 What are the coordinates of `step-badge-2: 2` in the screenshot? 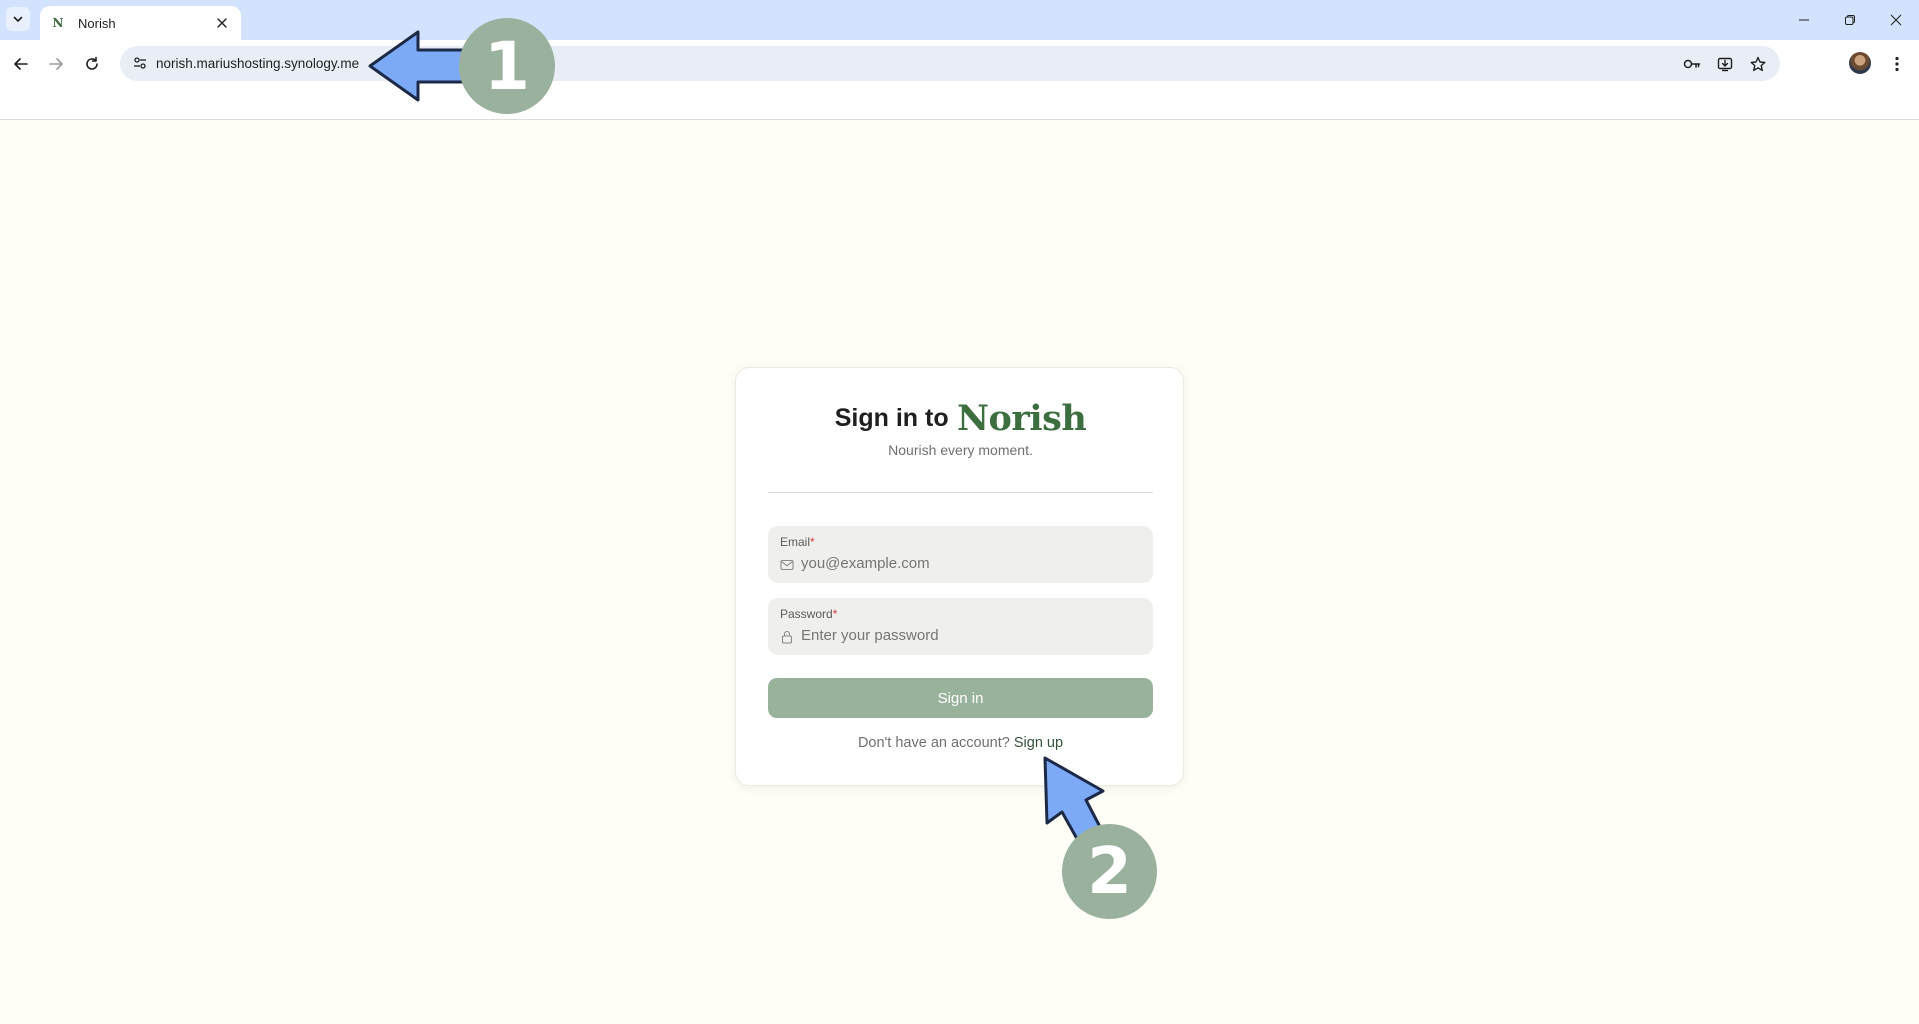 It's located at (1109, 871).